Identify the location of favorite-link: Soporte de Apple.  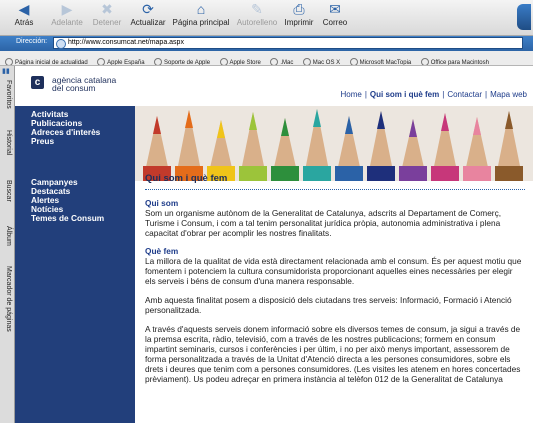
(182, 60).